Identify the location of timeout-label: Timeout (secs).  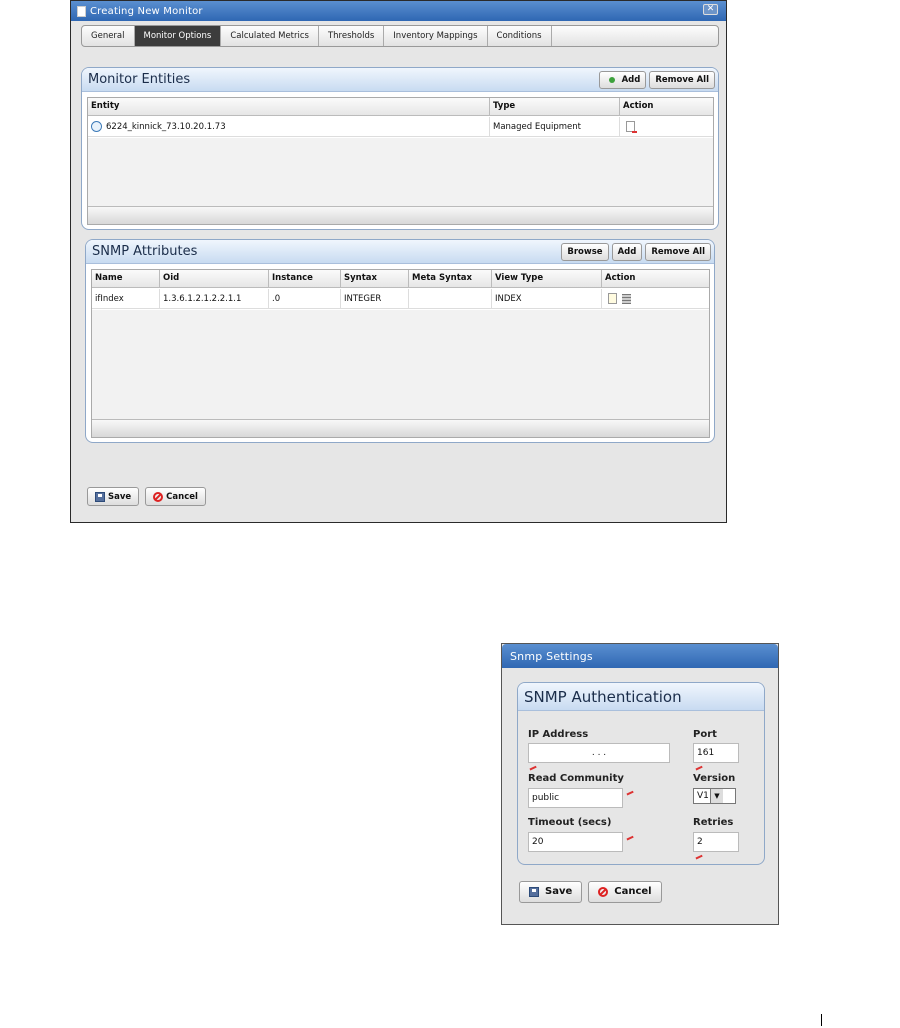
(570, 822).